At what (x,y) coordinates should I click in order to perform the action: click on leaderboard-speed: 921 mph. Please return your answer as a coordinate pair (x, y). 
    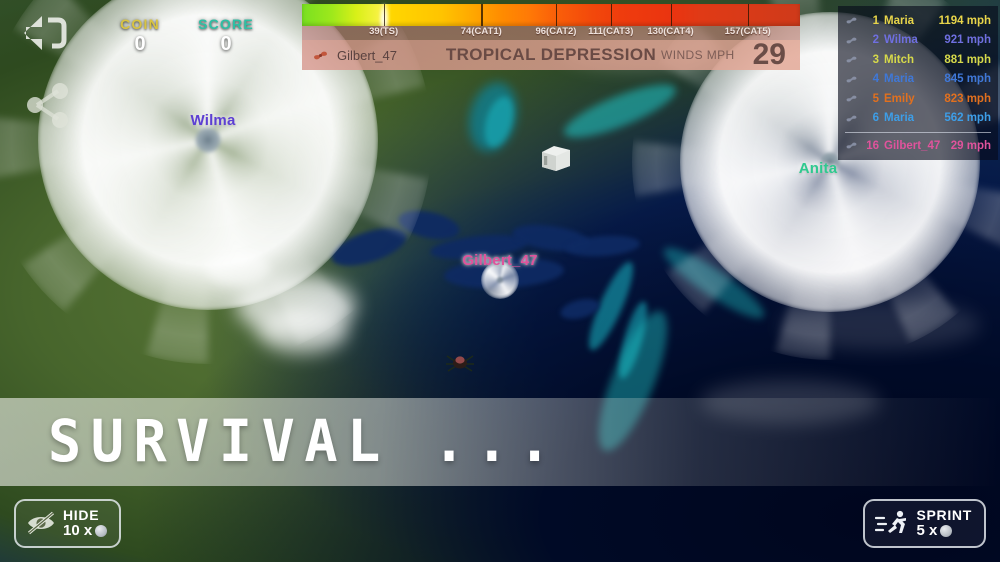
    Looking at the image, I should click on (967, 40).